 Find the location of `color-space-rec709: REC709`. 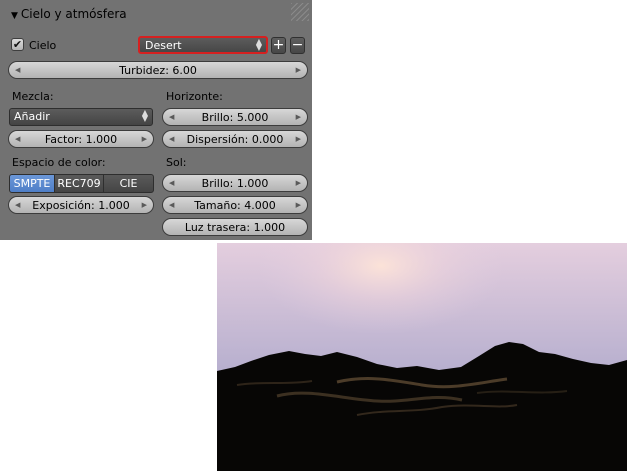

color-space-rec709: REC709 is located at coordinates (79, 183).